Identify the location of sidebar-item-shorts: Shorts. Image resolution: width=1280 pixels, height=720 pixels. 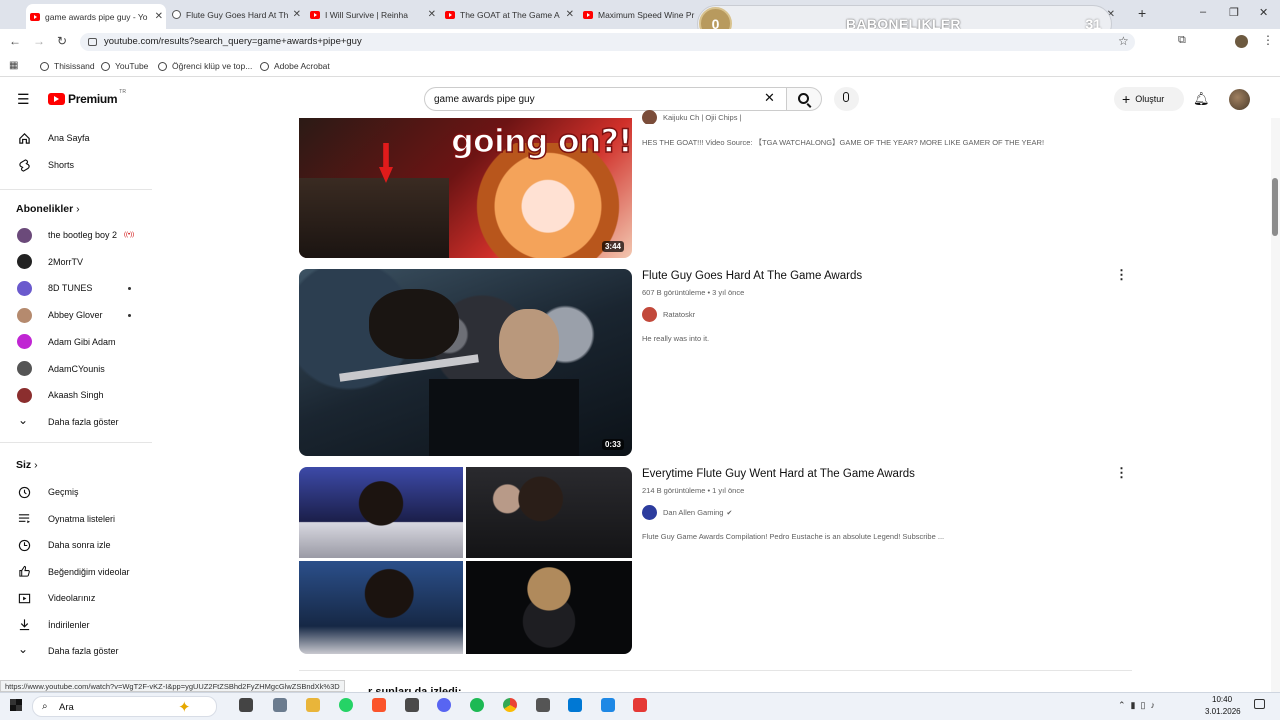
(76, 165).